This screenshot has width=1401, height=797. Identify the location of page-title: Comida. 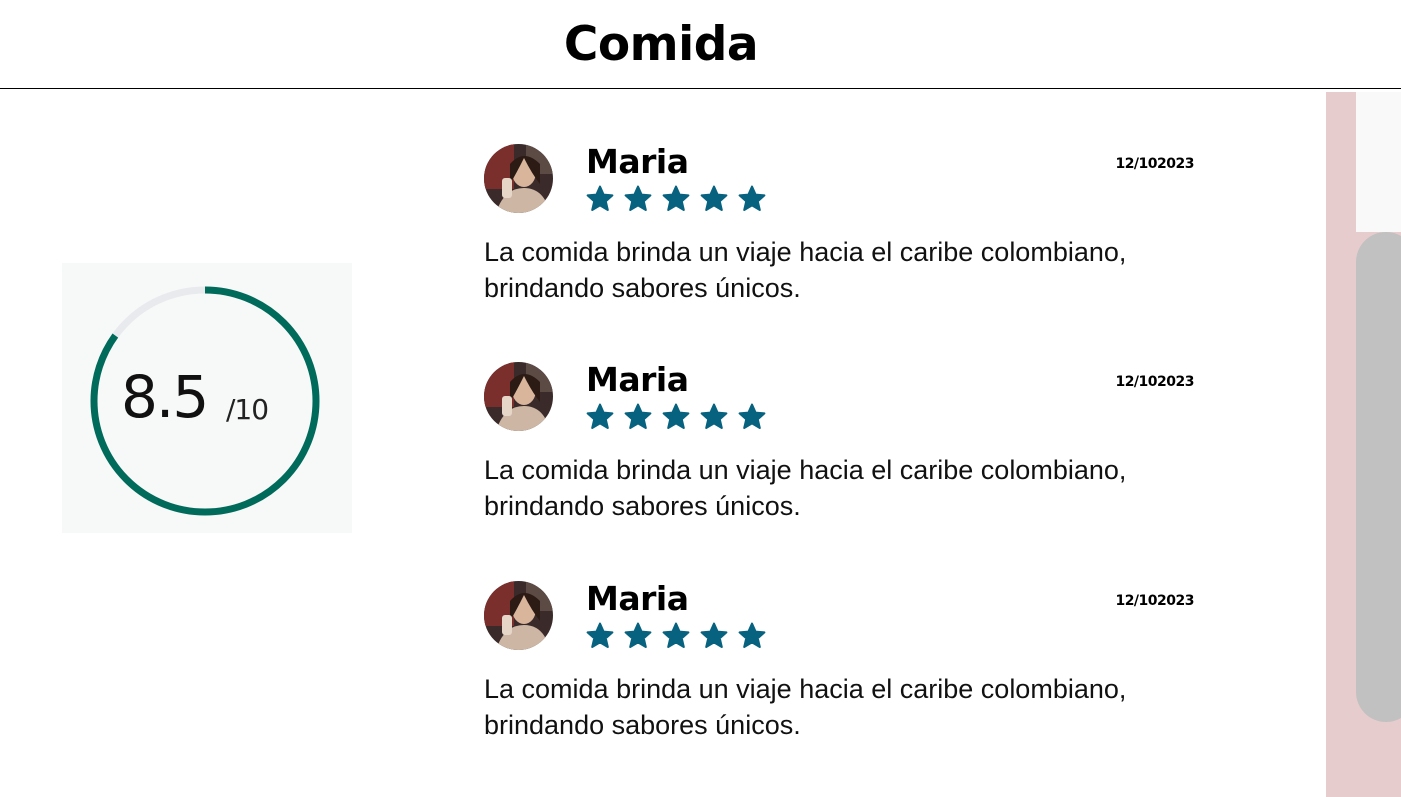
(661, 44).